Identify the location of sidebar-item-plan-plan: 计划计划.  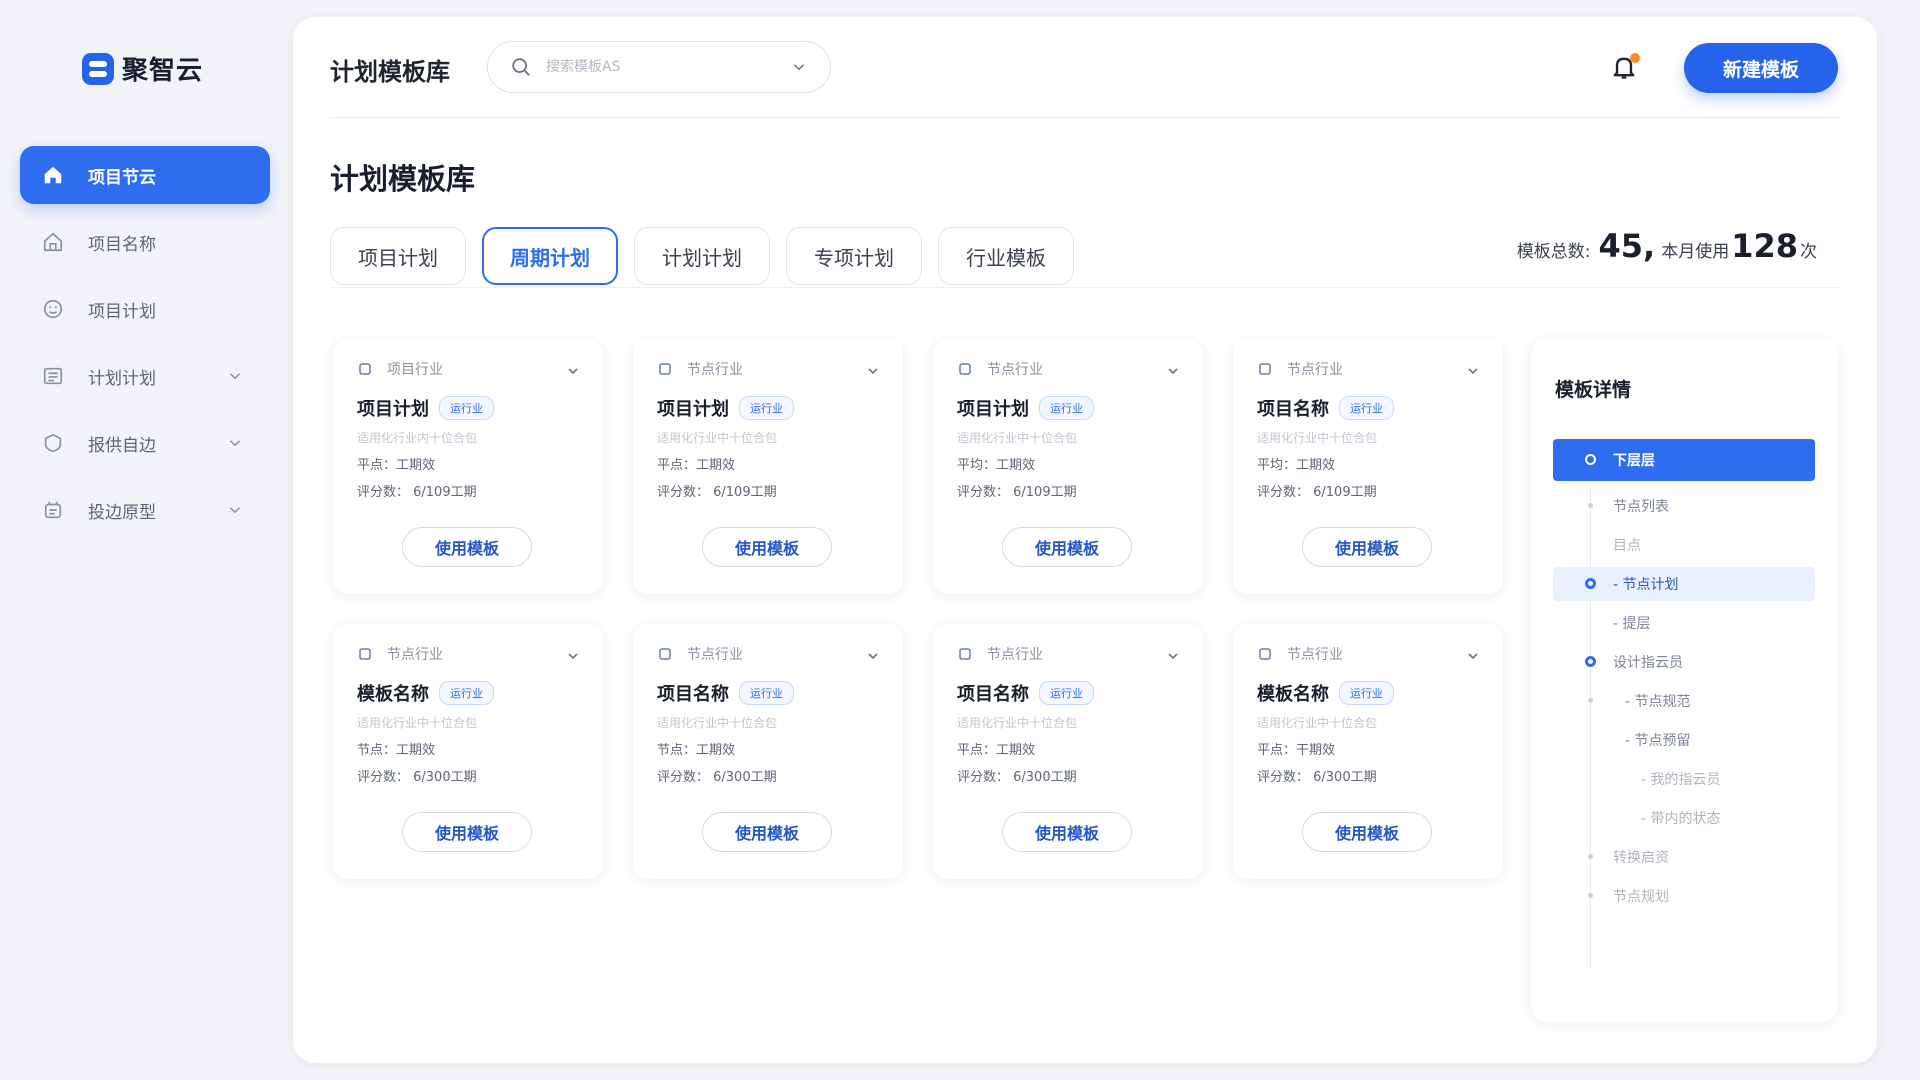
(145, 376).